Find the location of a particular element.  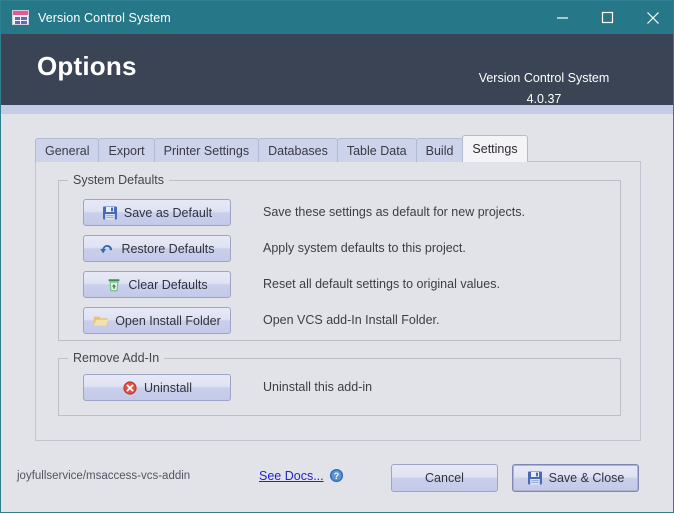

restore-defaults-label: Restore Defaults is located at coordinates (168, 248).